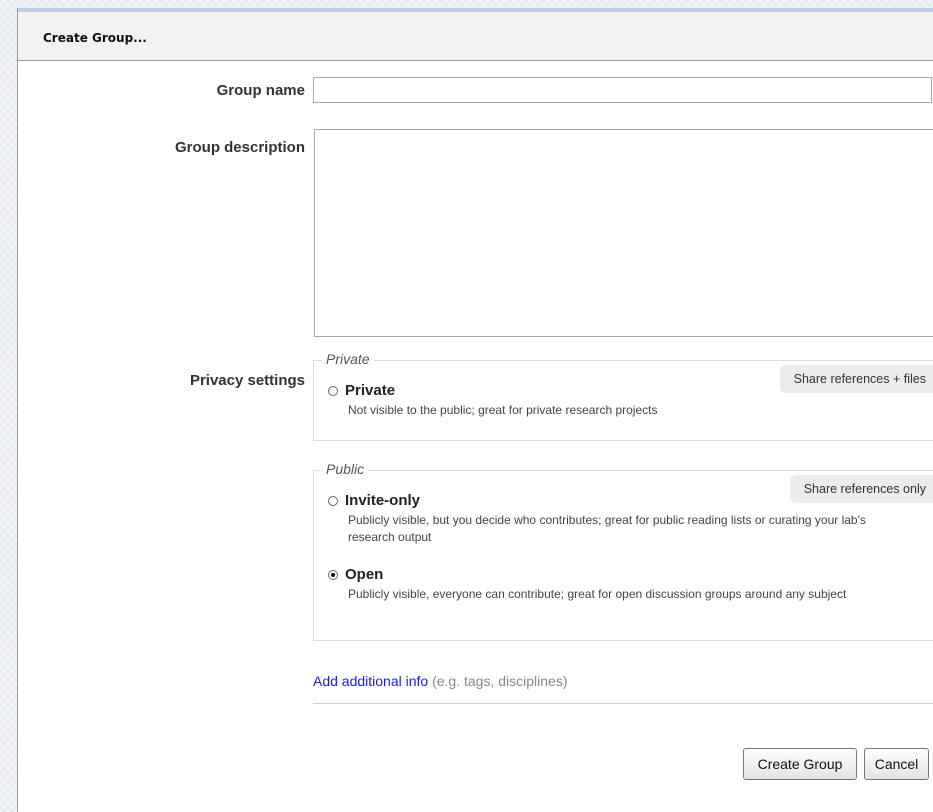  Describe the element at coordinates (348, 359) in the screenshot. I see `private-legend: Private` at that location.